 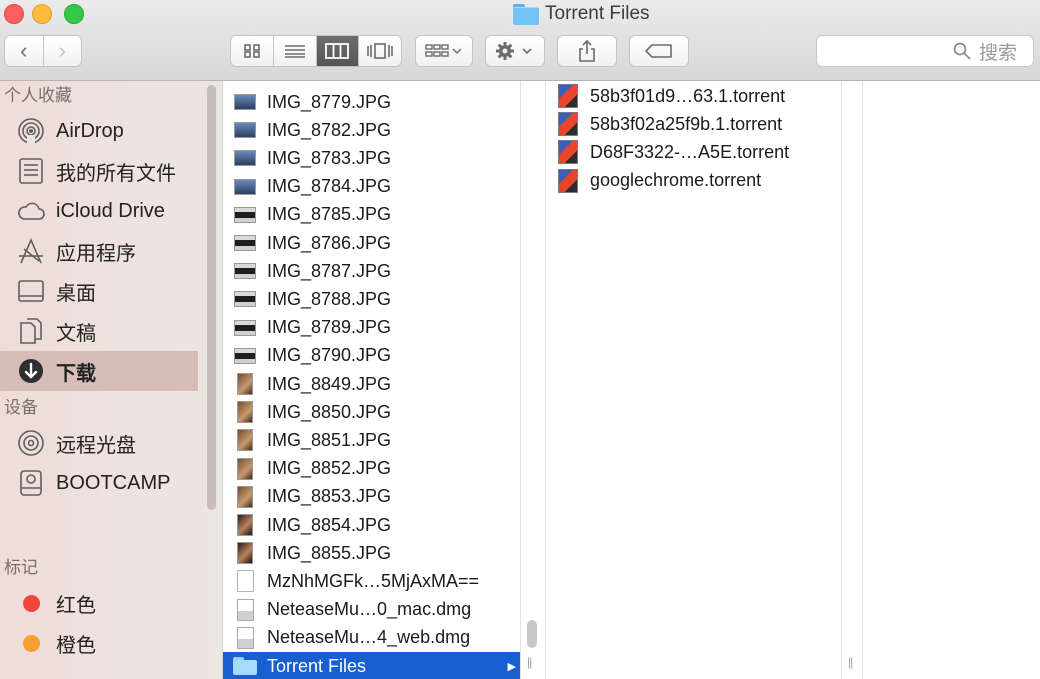 I want to click on column-2-resize-handle: ||, so click(x=850, y=662).